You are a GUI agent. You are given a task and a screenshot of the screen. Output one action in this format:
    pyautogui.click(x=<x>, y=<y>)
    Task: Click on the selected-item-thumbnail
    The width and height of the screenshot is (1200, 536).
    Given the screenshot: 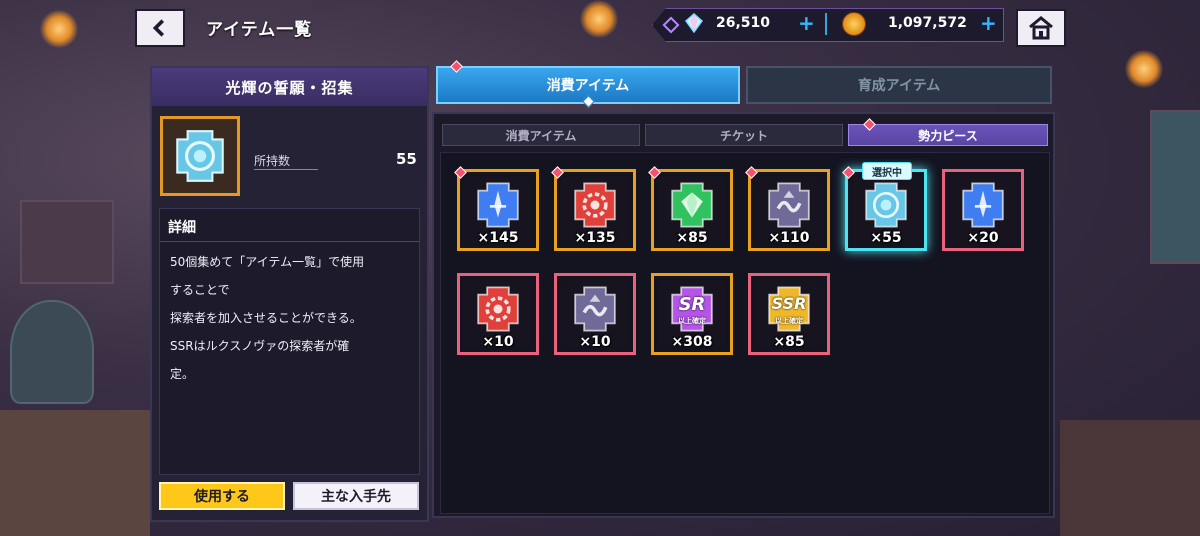 What is the action you would take?
    pyautogui.click(x=200, y=156)
    